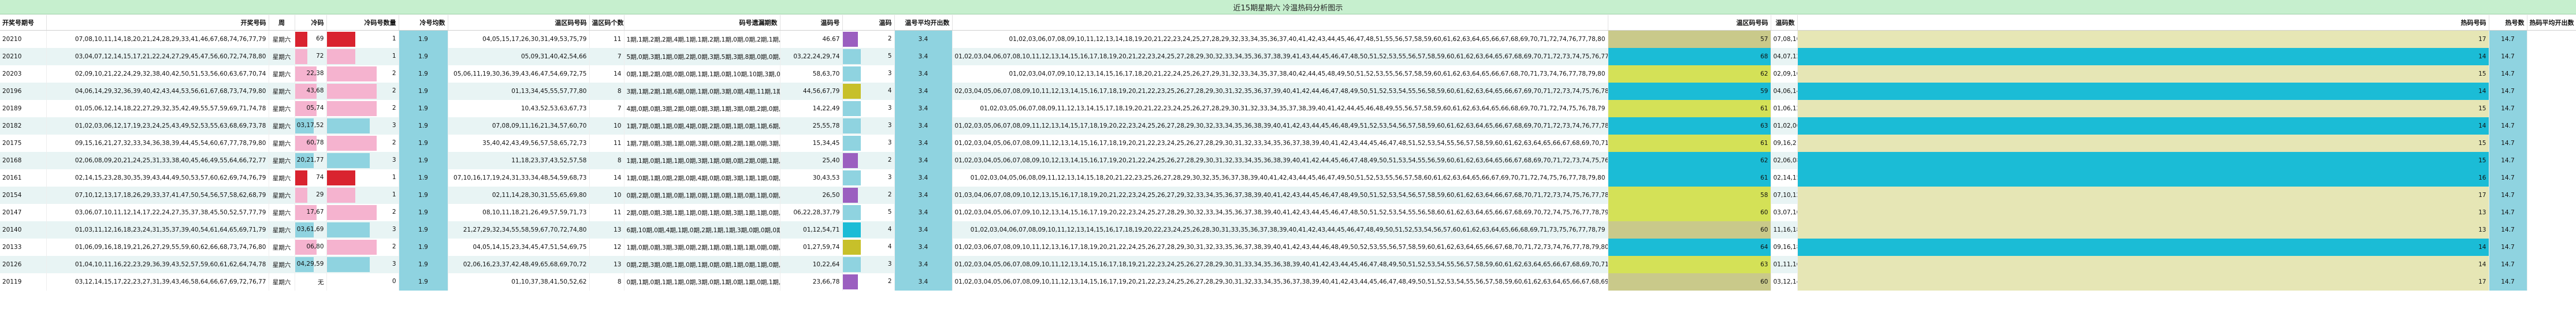 The width and height of the screenshot is (2576, 331). What do you see at coordinates (1784, 230) in the screenshot?
I see `hot-numbers-cell: 11,16,18,23,24,31,35,37,39,40,64,65,79` at bounding box center [1784, 230].